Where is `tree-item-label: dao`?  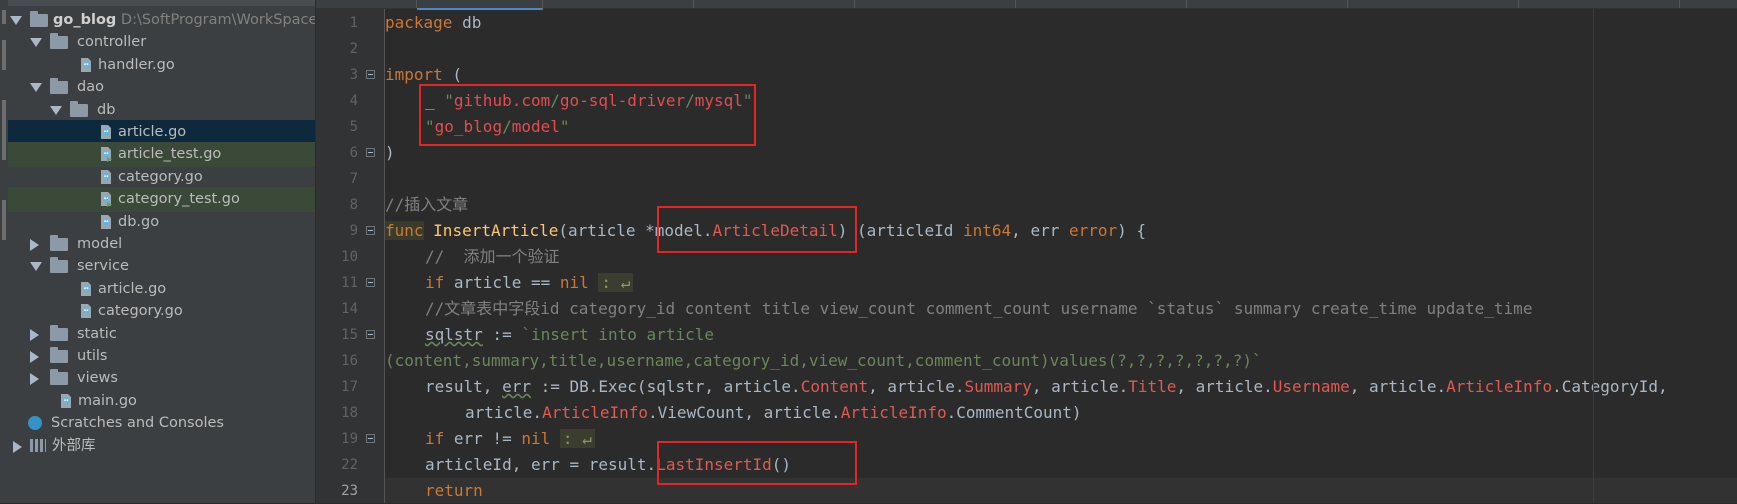
tree-item-label: dao is located at coordinates (90, 87).